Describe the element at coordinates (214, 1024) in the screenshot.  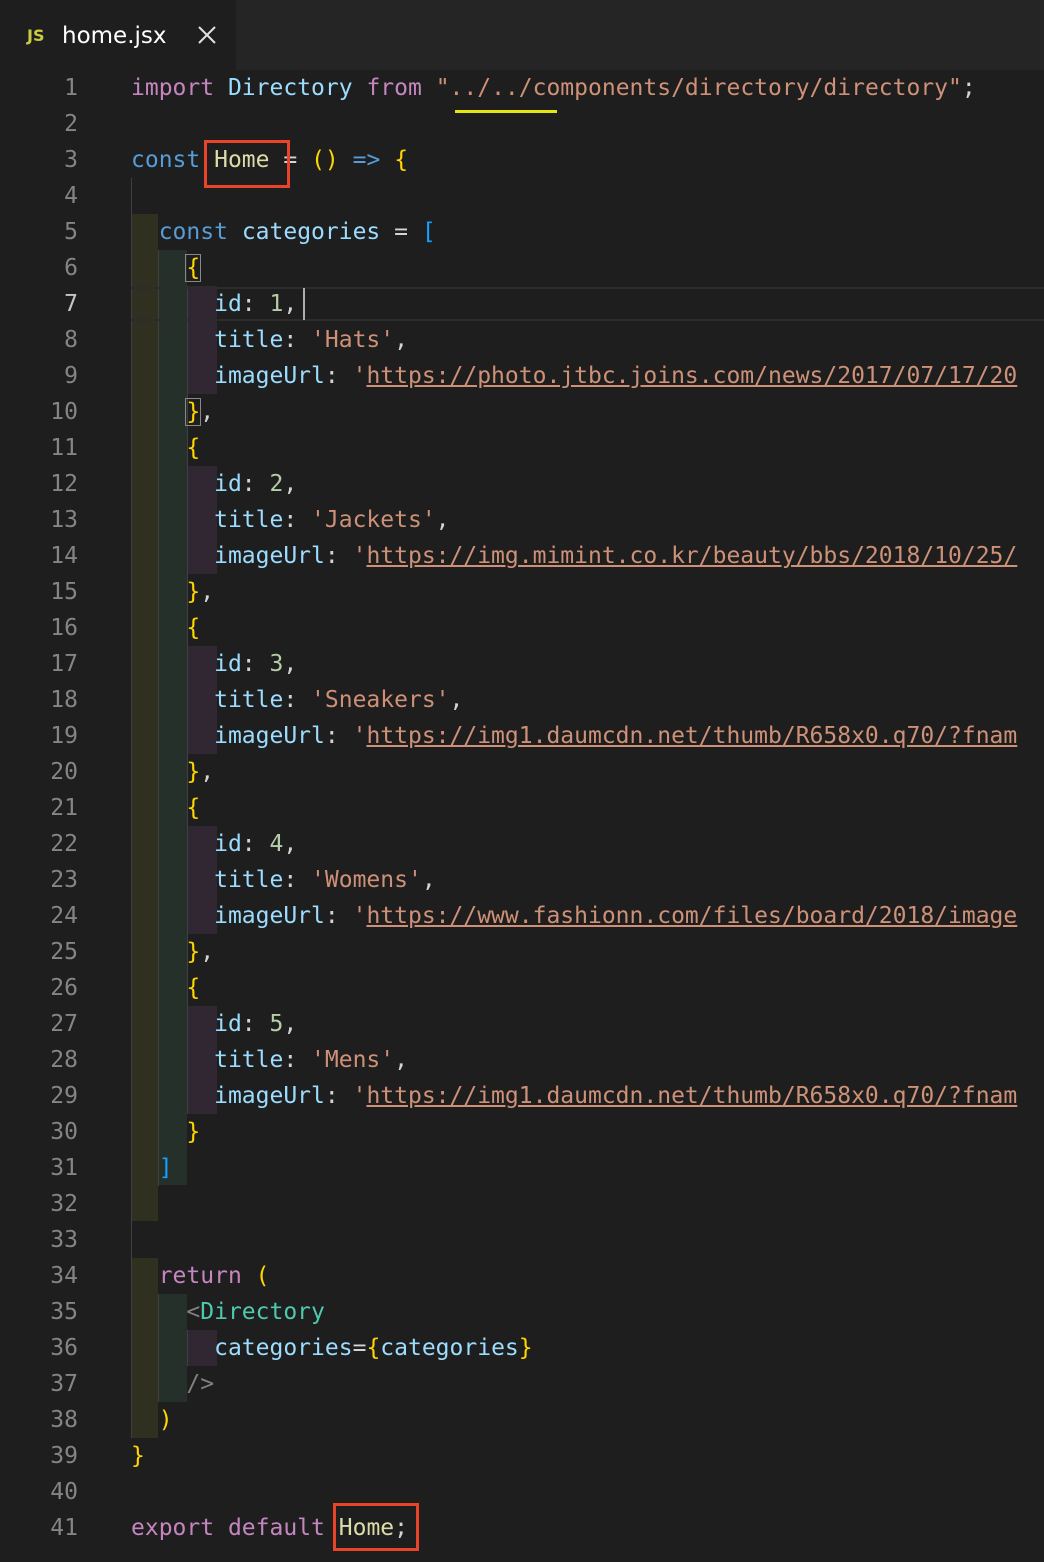
I see `code-line: id: 5,` at that location.